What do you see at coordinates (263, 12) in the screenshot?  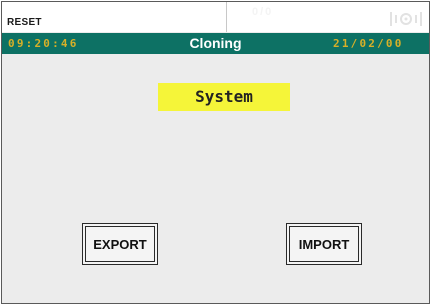 I see `alarm-counter: 0/0` at bounding box center [263, 12].